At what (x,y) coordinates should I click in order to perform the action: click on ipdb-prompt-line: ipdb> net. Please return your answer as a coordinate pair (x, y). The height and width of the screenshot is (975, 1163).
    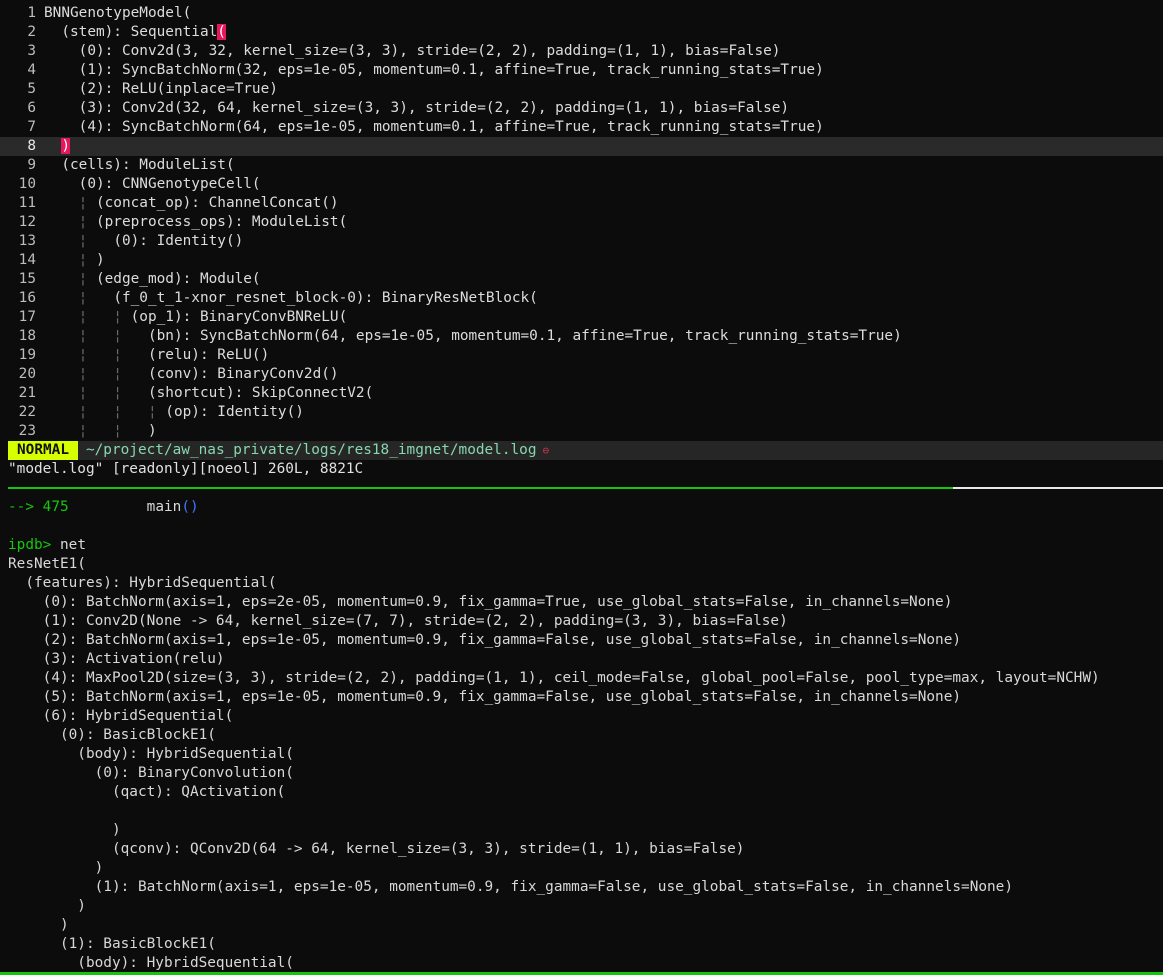
    Looking at the image, I should click on (585, 545).